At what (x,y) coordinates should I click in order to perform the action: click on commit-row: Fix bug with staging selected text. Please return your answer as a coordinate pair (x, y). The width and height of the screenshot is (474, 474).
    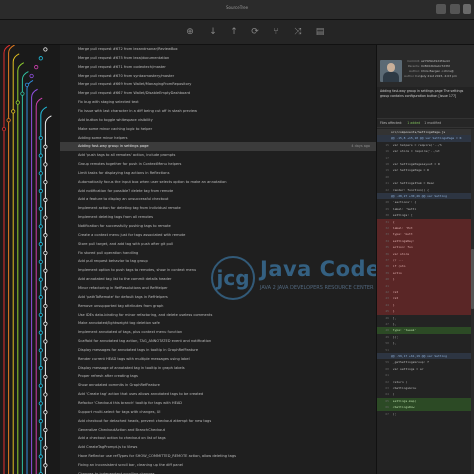
    Looking at the image, I should click on (218, 102).